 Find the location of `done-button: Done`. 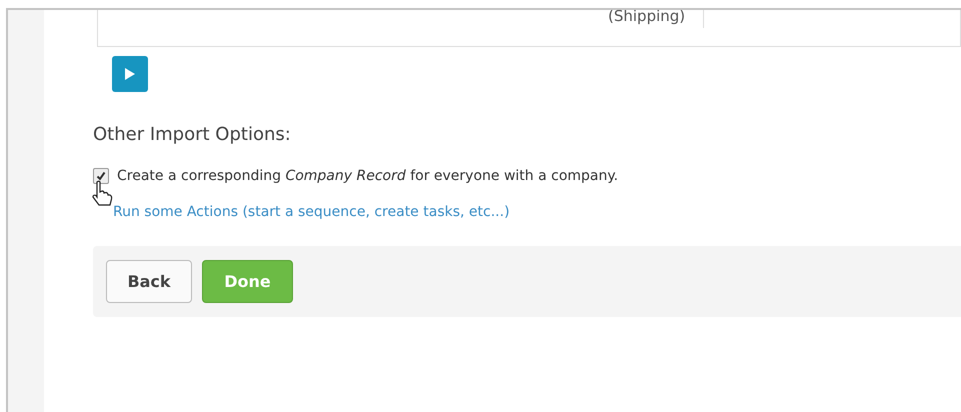

done-button: Done is located at coordinates (247, 281).